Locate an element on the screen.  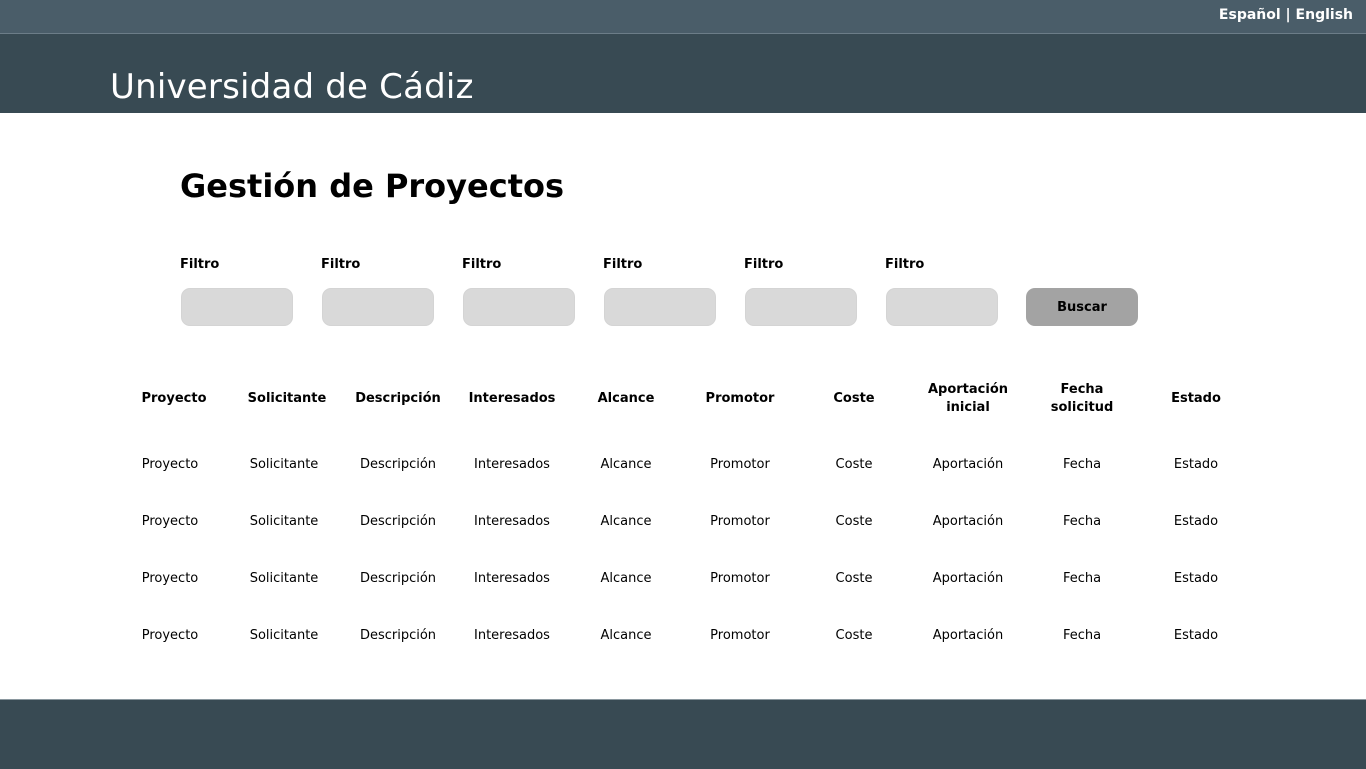
column-header-line: Fecha is located at coordinates (1082, 389).